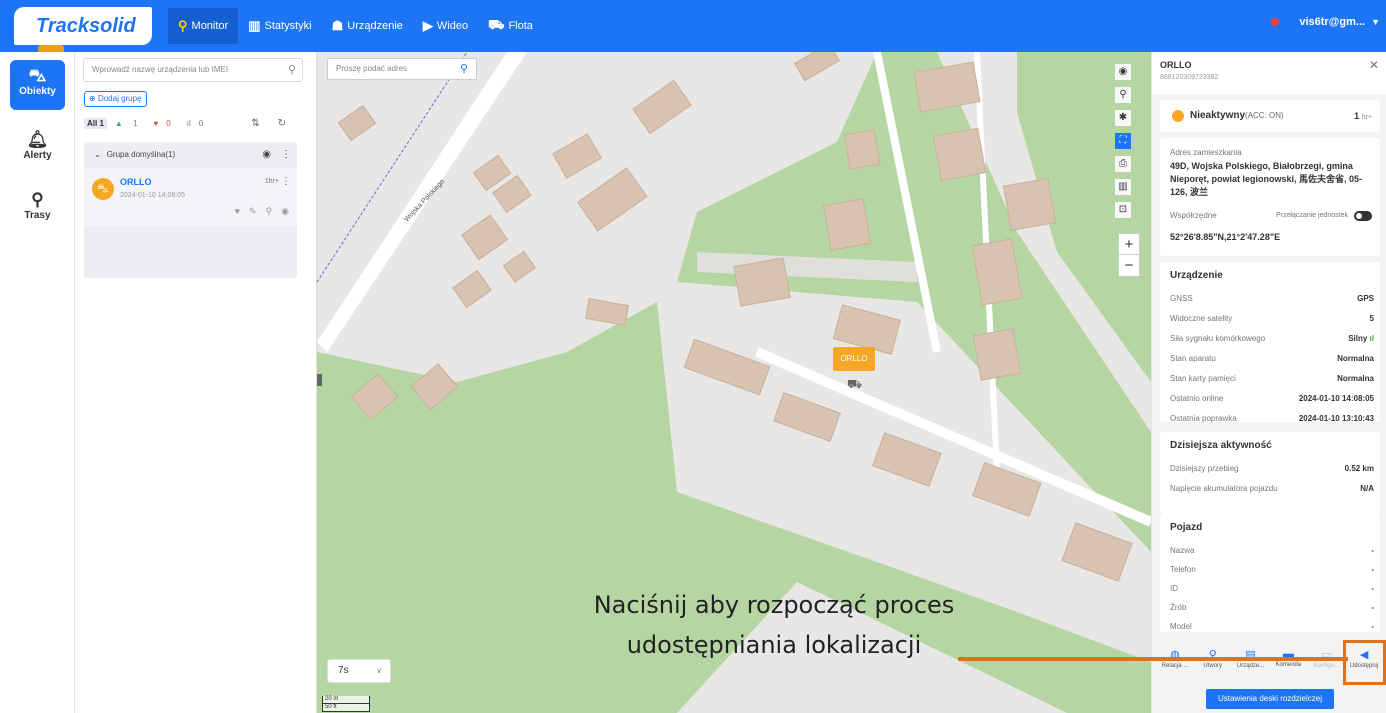 This screenshot has height=713, width=1386. What do you see at coordinates (1359, 468) in the screenshot?
I see `row-value: 0.52 km` at bounding box center [1359, 468].